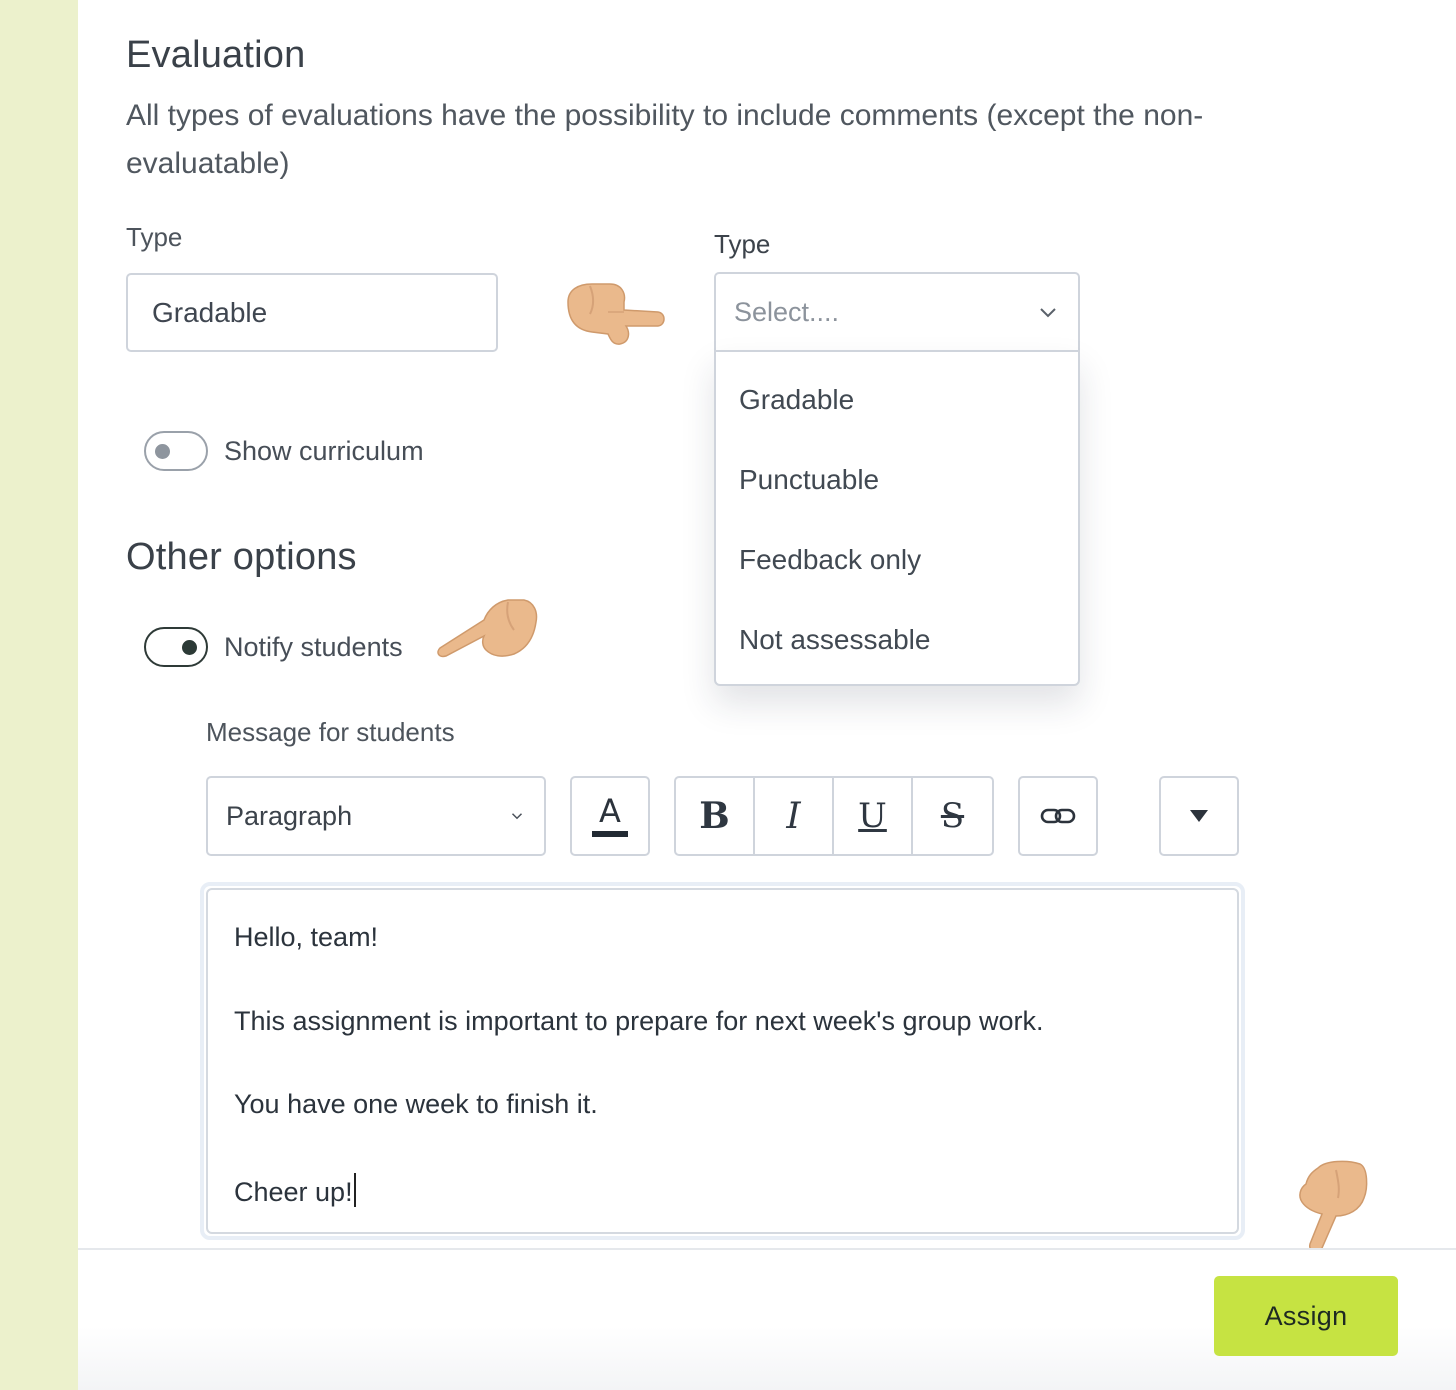 The image size is (1456, 1390). I want to click on message-label: Message for students, so click(330, 732).